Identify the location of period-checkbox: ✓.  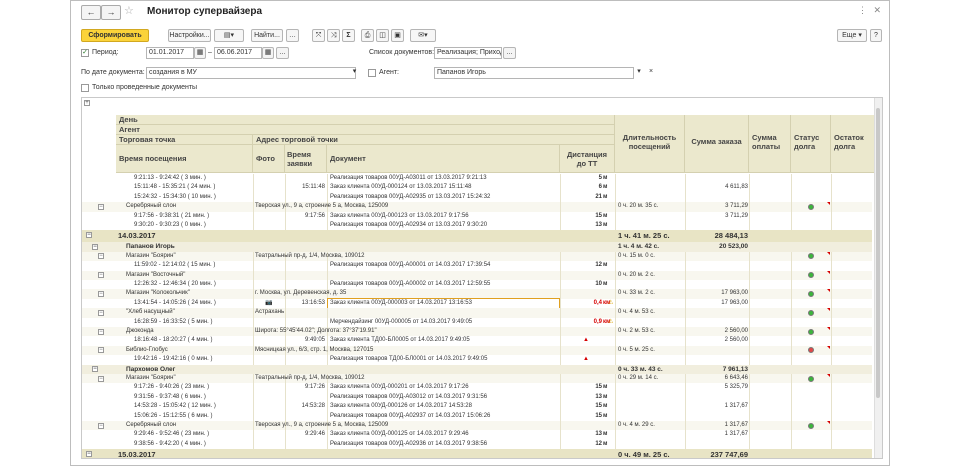
(85, 53).